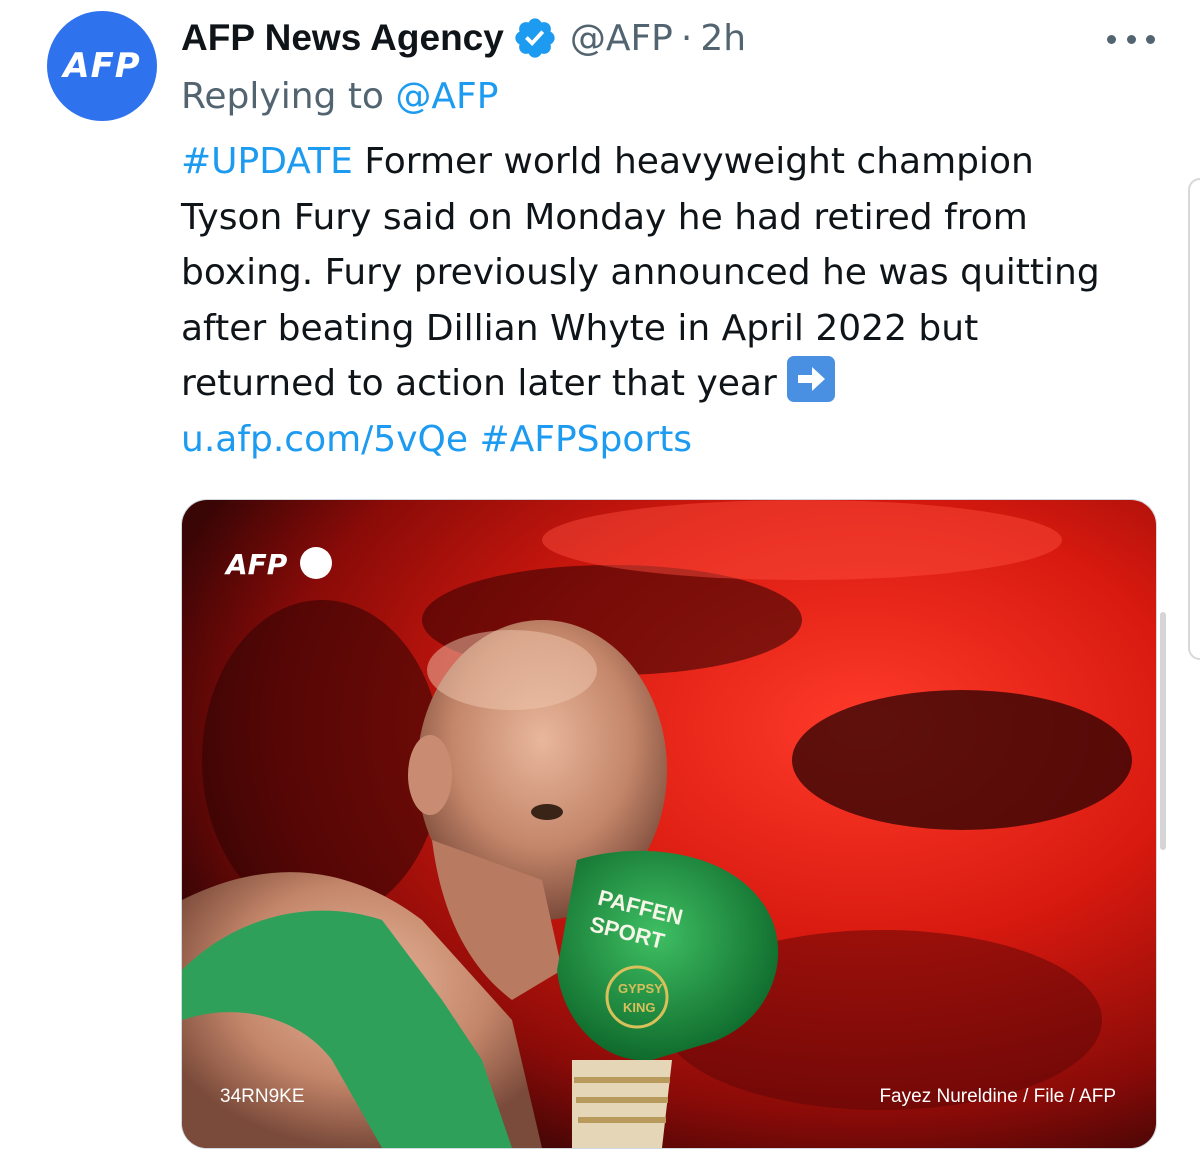 This screenshot has height=1165, width=1200. I want to click on display-name: AFP News Agency, so click(342, 38).